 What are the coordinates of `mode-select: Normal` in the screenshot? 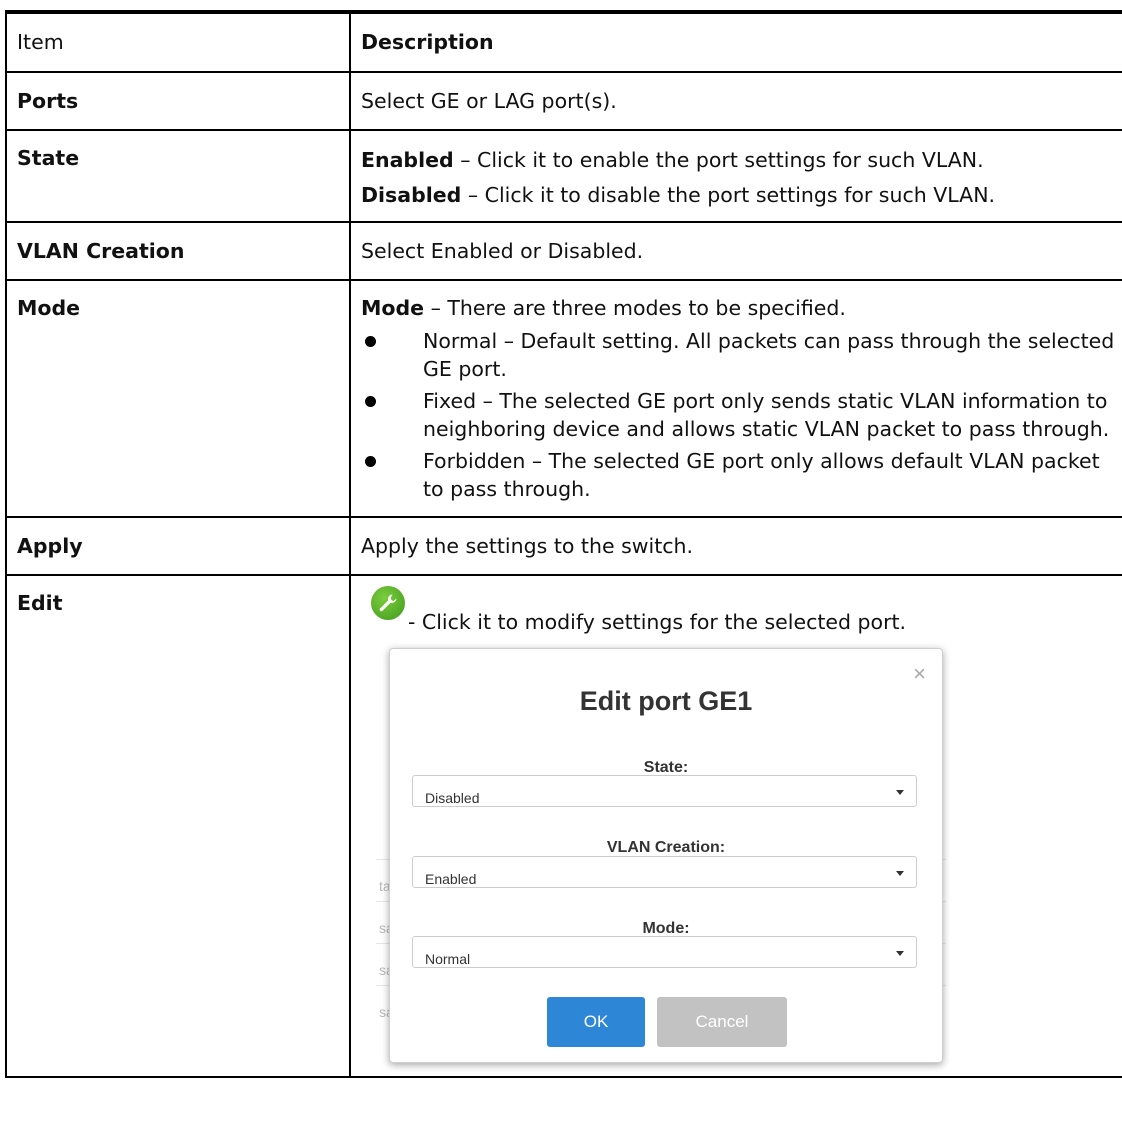 It's located at (664, 952).